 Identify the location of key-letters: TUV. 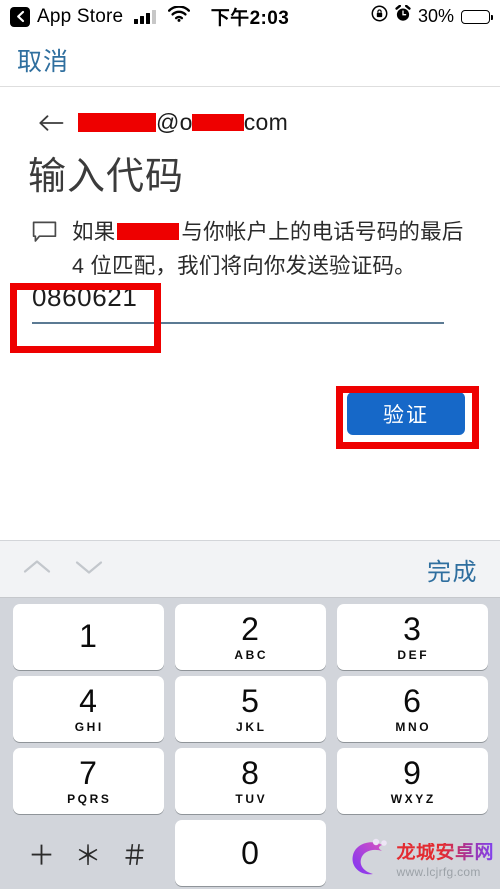
(251, 798).